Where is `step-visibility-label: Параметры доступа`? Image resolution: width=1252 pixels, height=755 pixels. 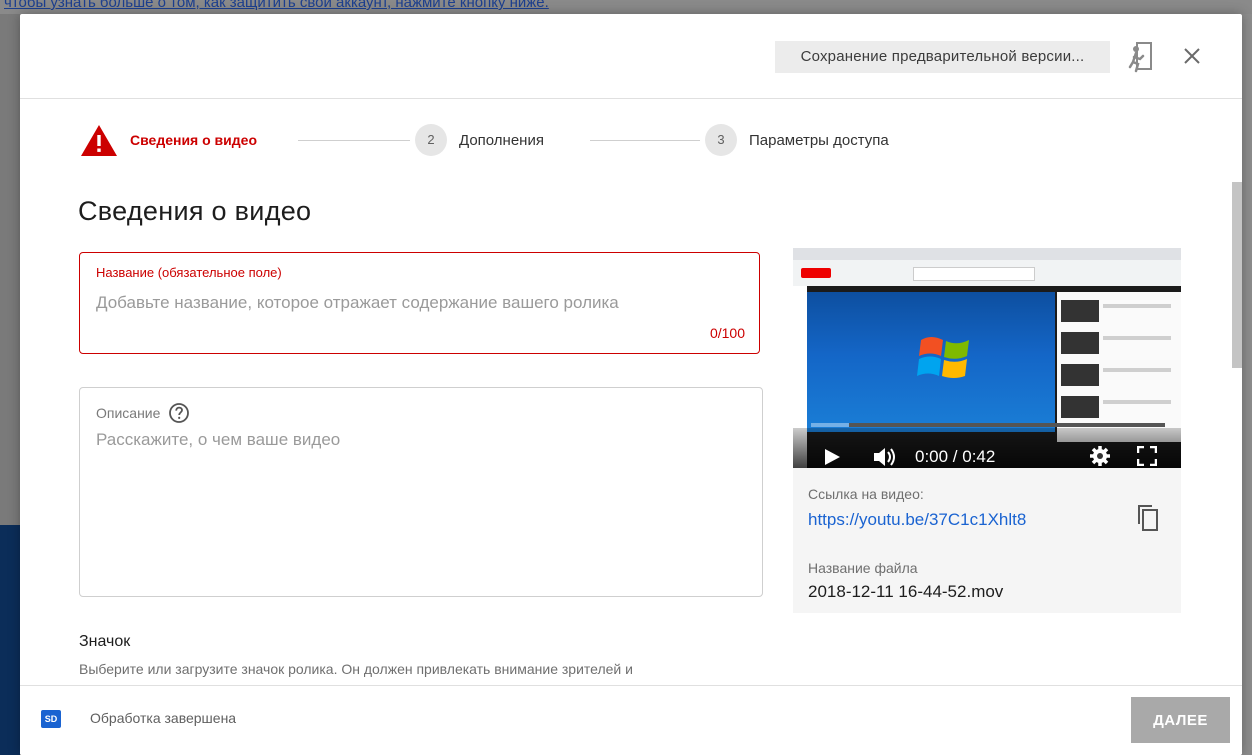 step-visibility-label: Параметры доступа is located at coordinates (819, 140).